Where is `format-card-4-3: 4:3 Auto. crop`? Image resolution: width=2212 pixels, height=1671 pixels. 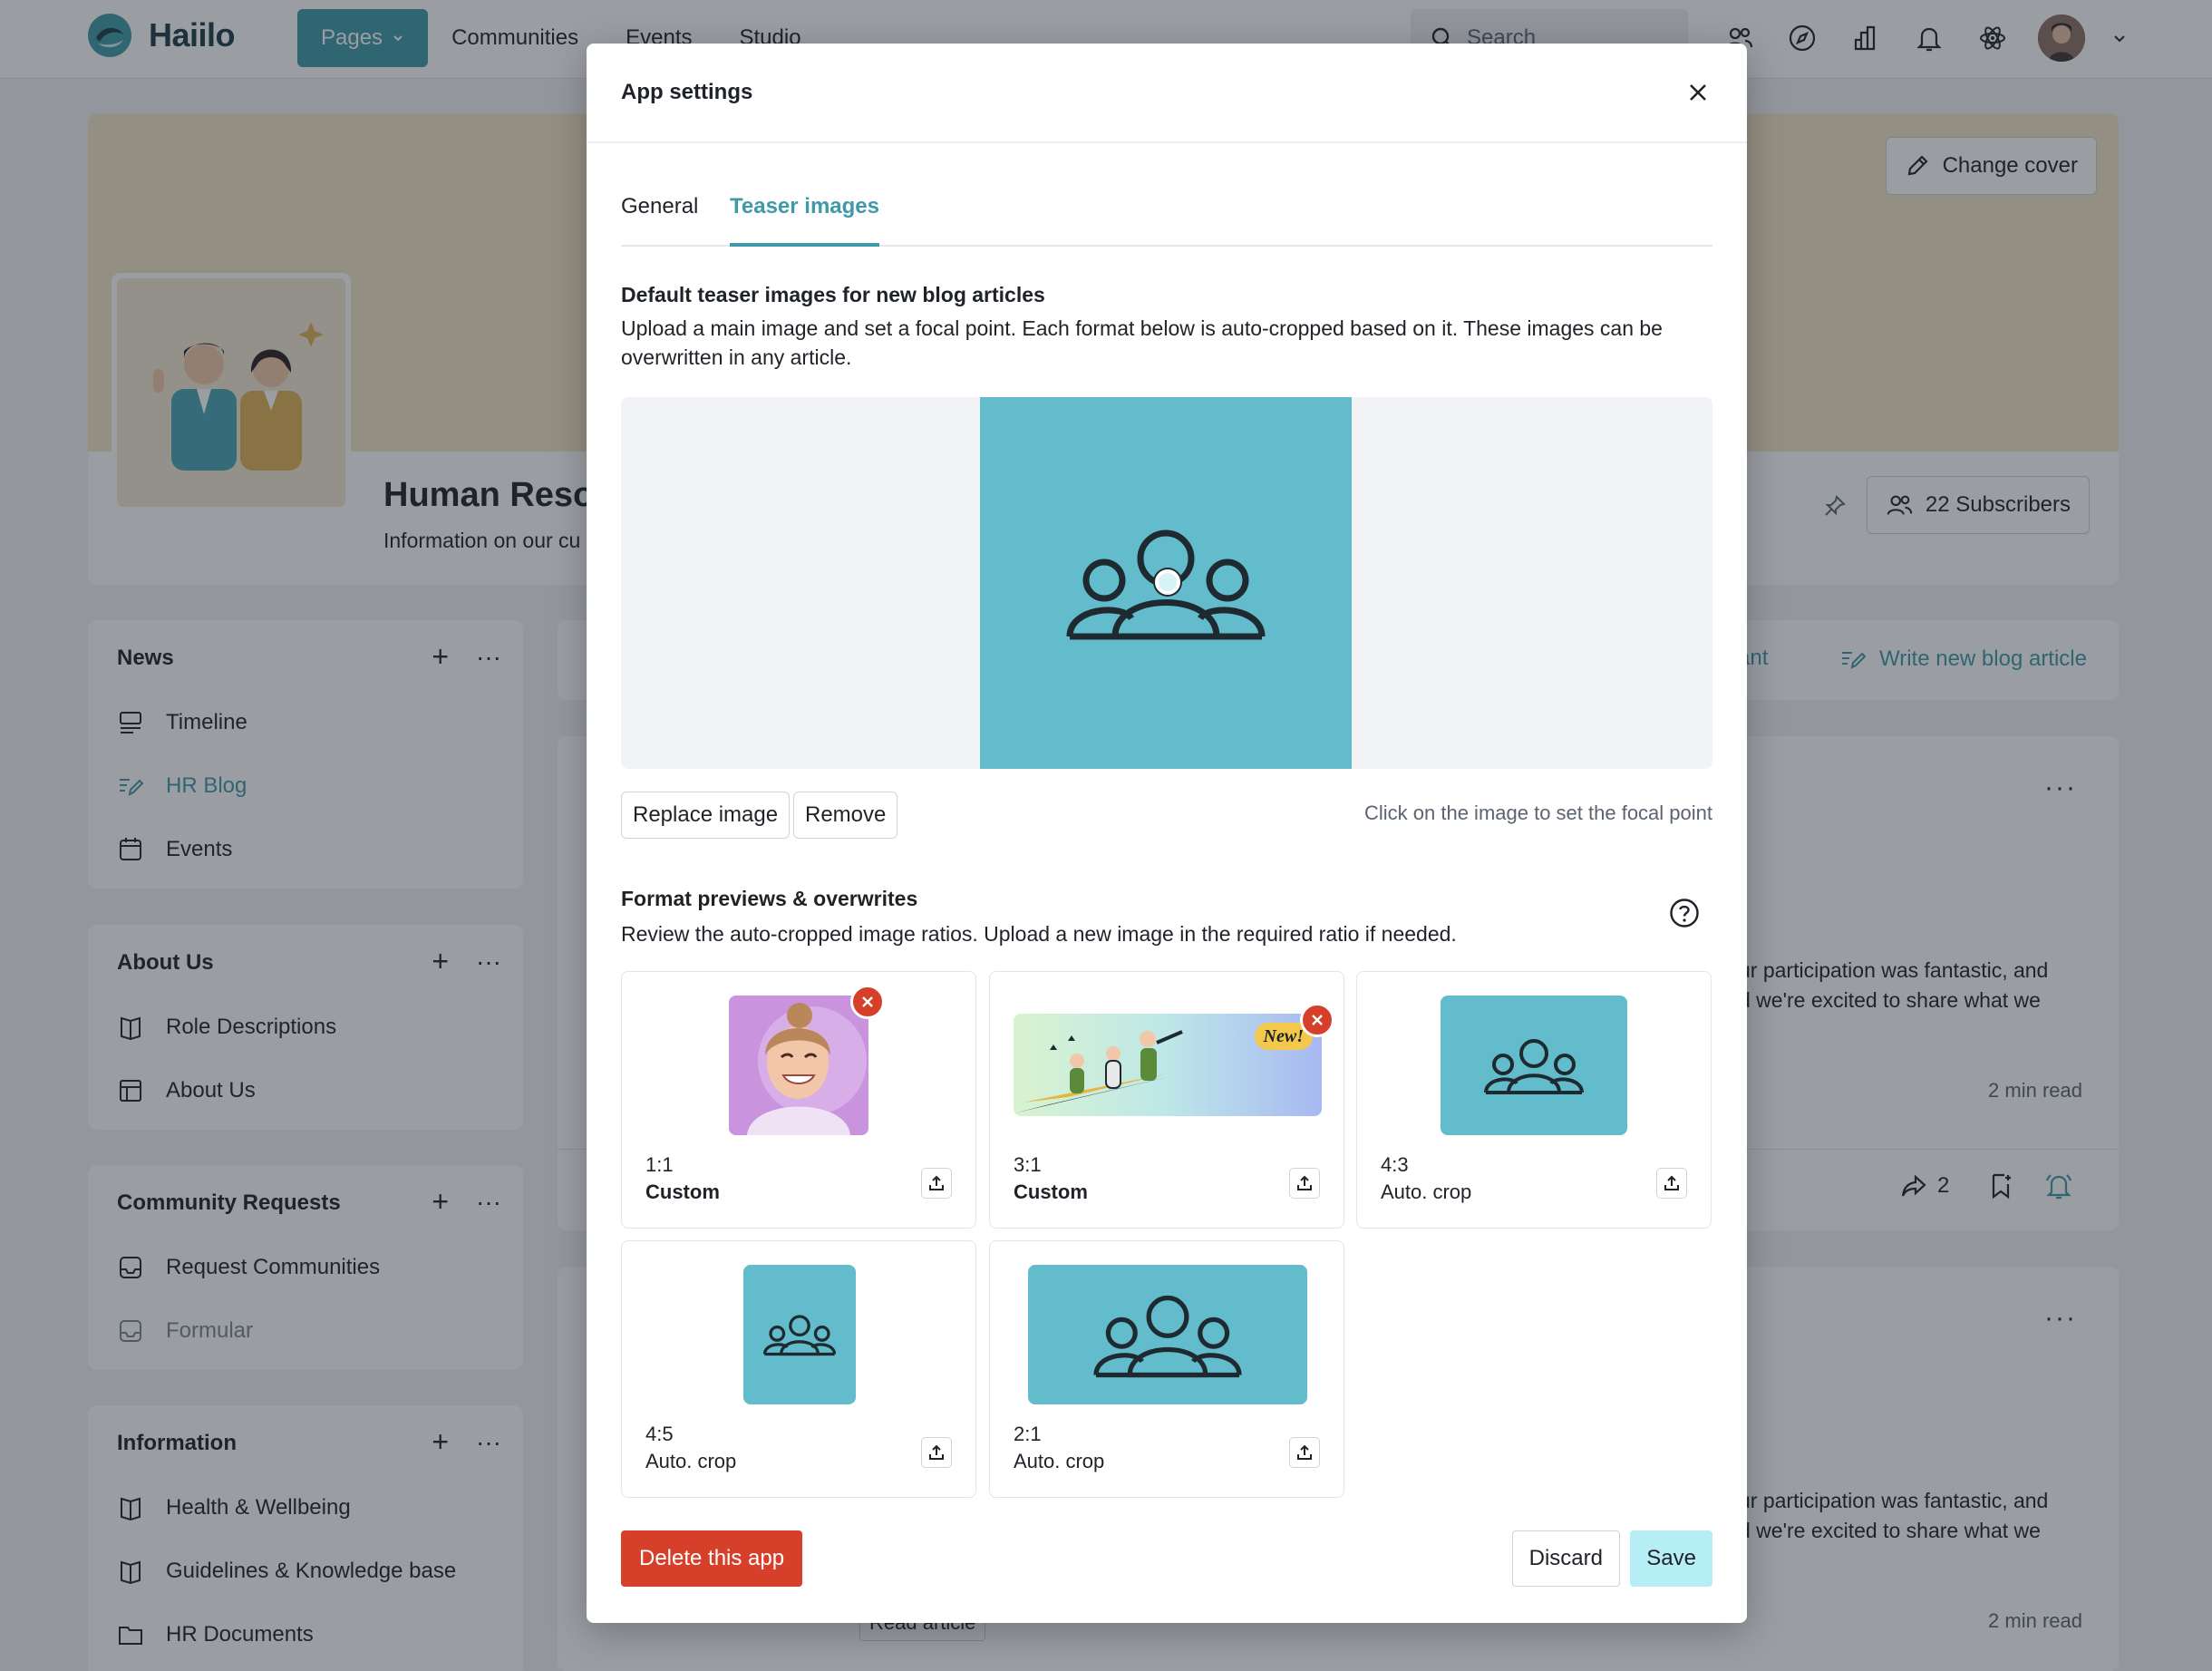 format-card-4-3: 4:3 Auto. crop is located at coordinates (1534, 1100).